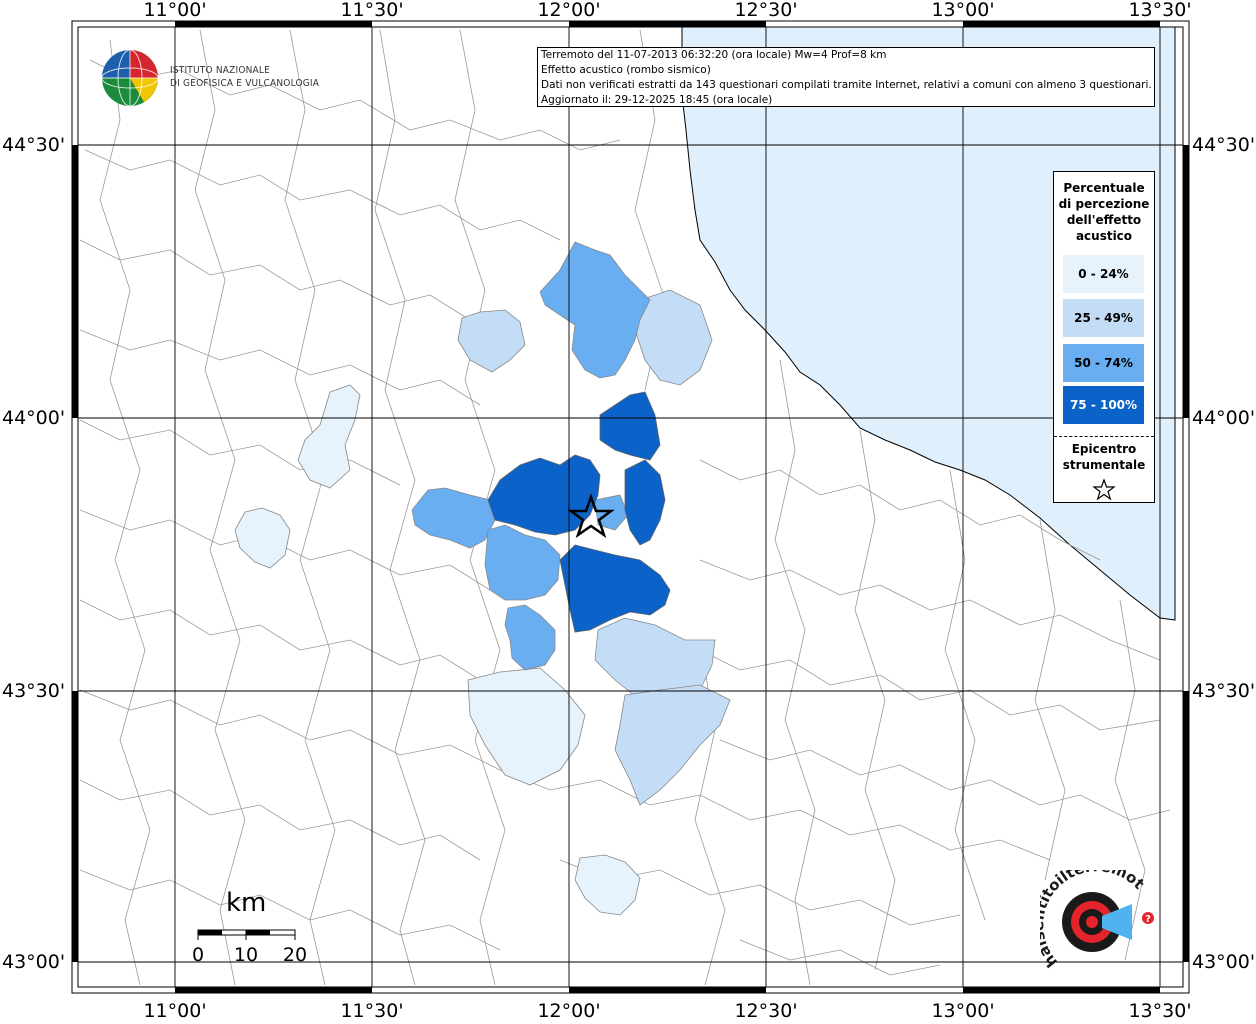 This screenshot has height=1024, width=1256. What do you see at coordinates (1103, 318) in the screenshot?
I see `legend-class-1: 25 - 49%` at bounding box center [1103, 318].